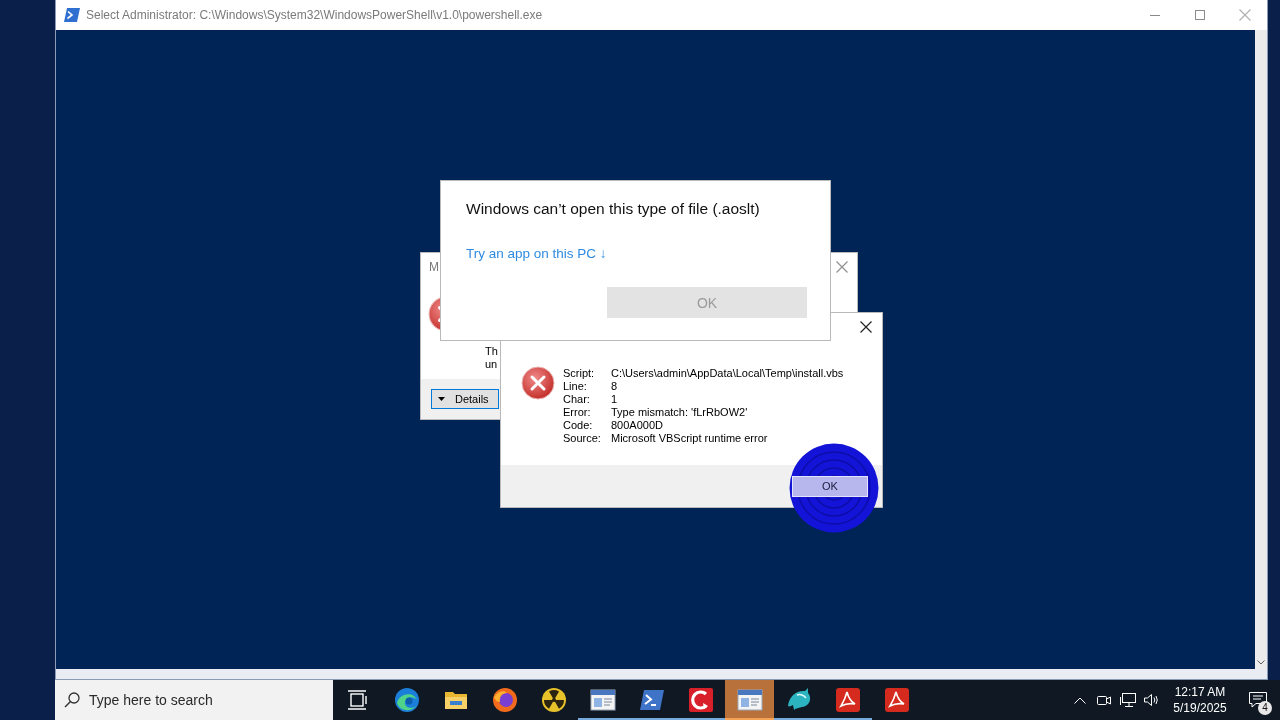  What do you see at coordinates (1080, 700) in the screenshot?
I see `chevron-up-icon` at bounding box center [1080, 700].